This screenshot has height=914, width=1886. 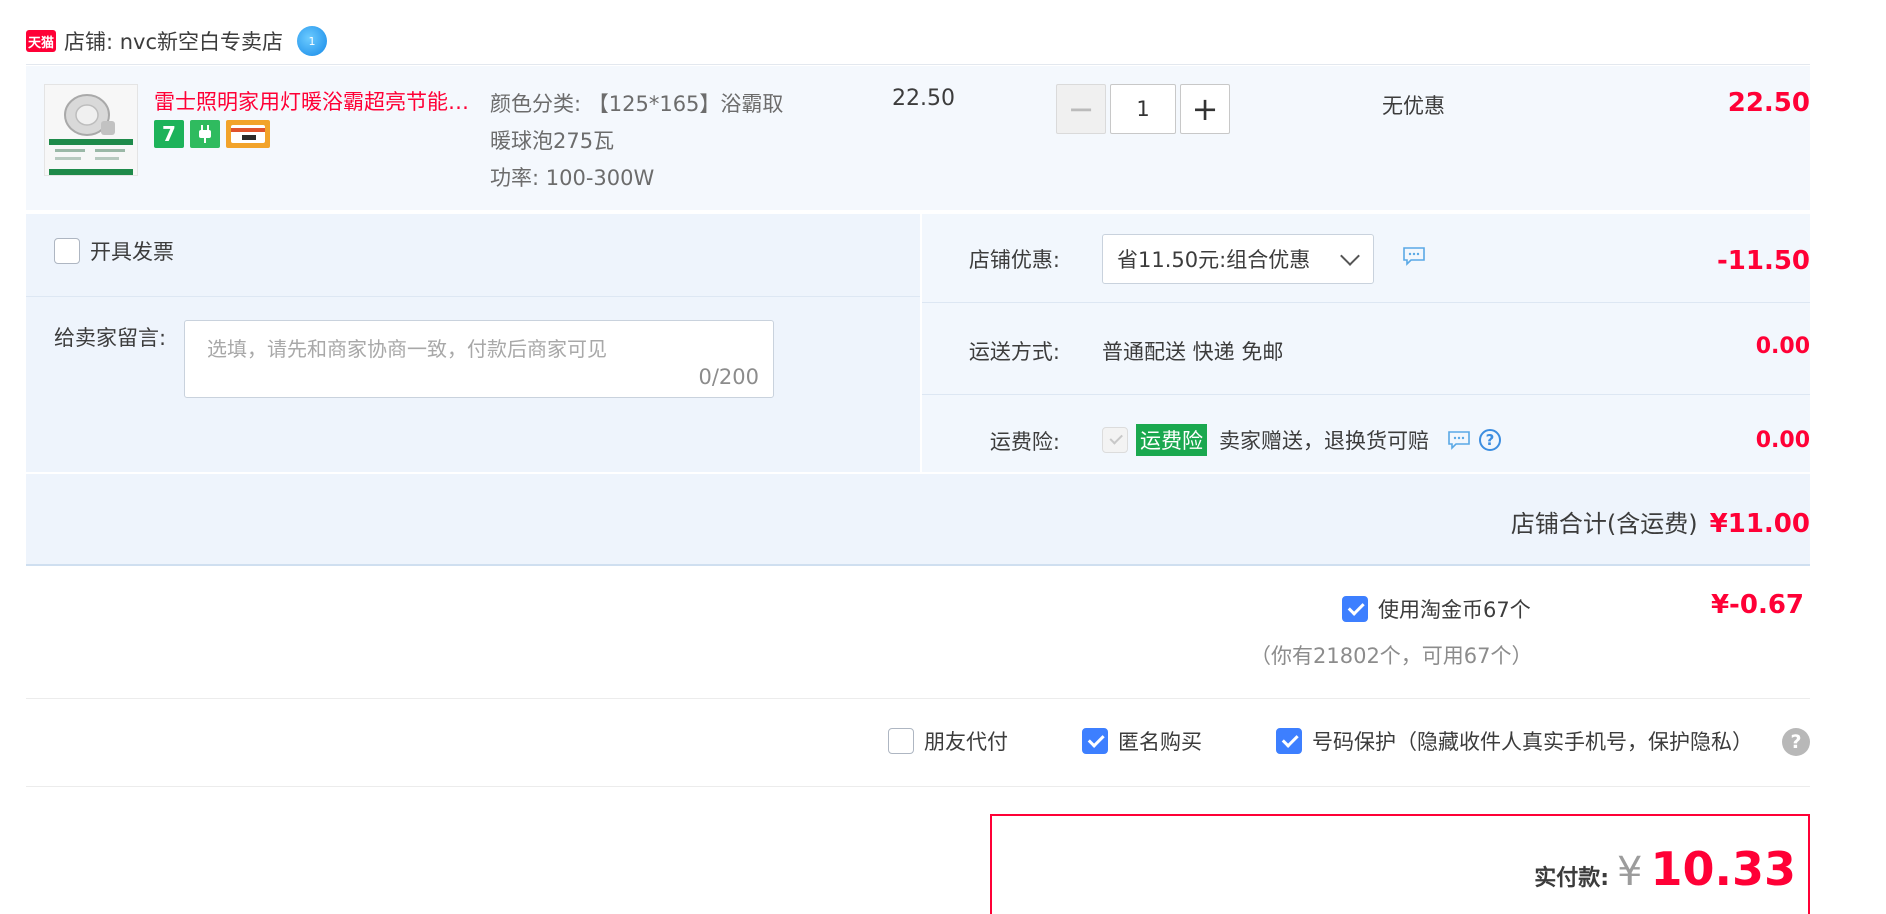 I want to click on taobao-coins-option: 使用淘金币67个, so click(x=1436, y=609).